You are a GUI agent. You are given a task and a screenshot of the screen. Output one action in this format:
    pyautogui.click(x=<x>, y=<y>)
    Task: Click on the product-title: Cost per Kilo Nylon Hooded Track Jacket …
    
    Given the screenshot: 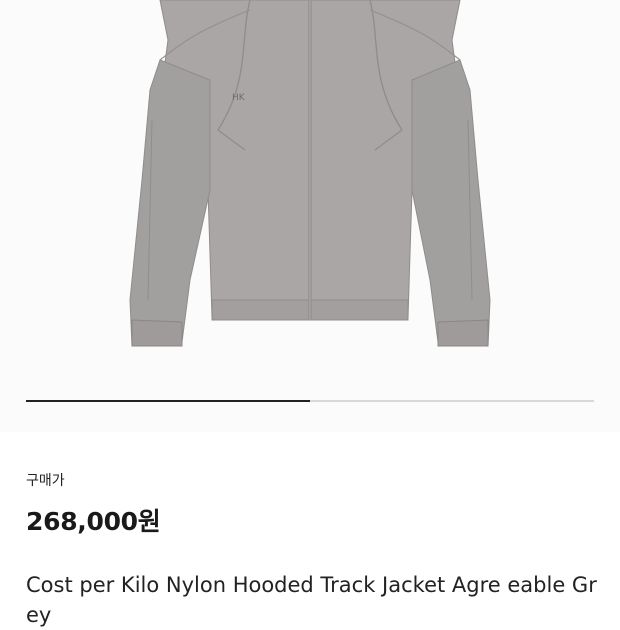 What is the action you would take?
    pyautogui.click(x=311, y=600)
    